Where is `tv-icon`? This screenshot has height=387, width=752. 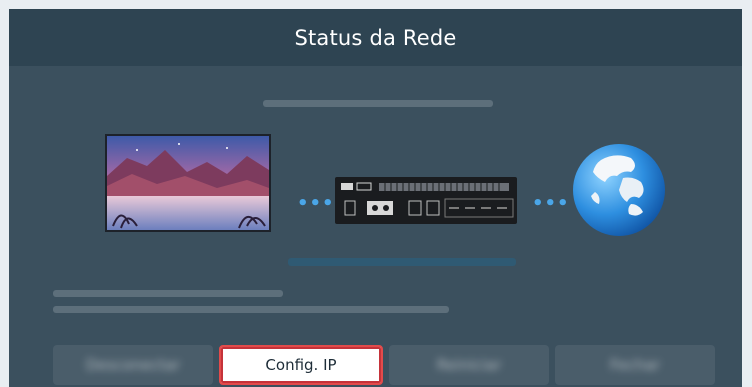 tv-icon is located at coordinates (188, 183).